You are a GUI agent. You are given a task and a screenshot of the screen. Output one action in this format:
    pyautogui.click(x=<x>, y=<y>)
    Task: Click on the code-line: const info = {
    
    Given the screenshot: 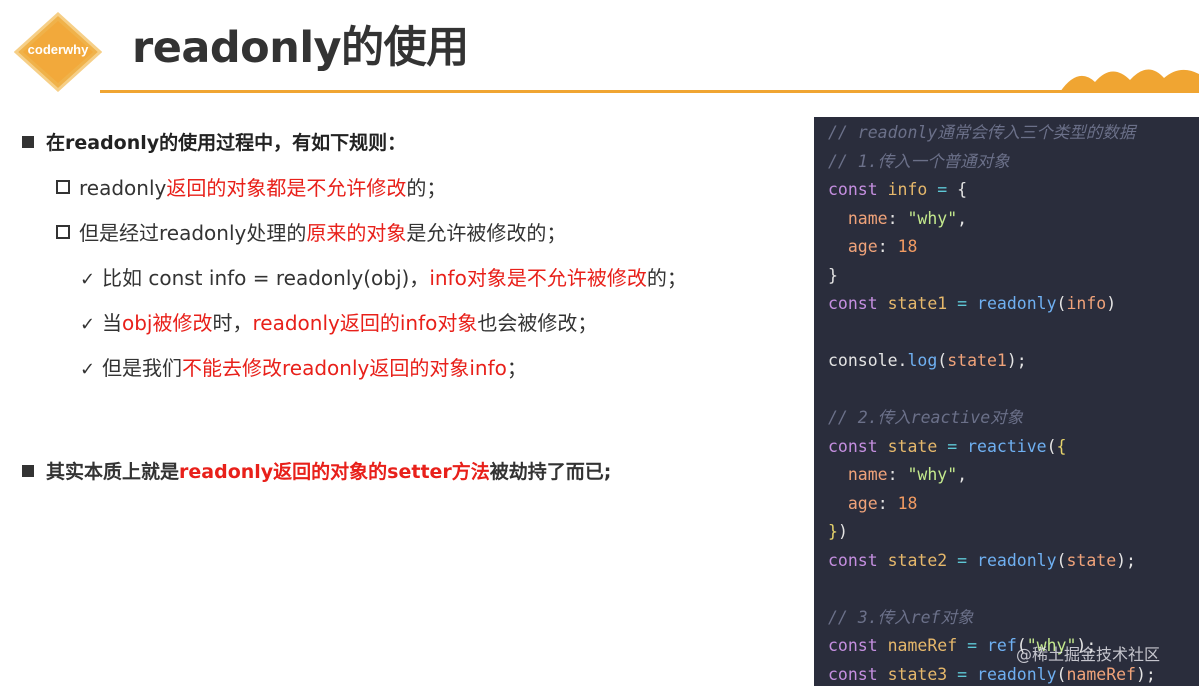 What is the action you would take?
    pyautogui.click(x=897, y=190)
    